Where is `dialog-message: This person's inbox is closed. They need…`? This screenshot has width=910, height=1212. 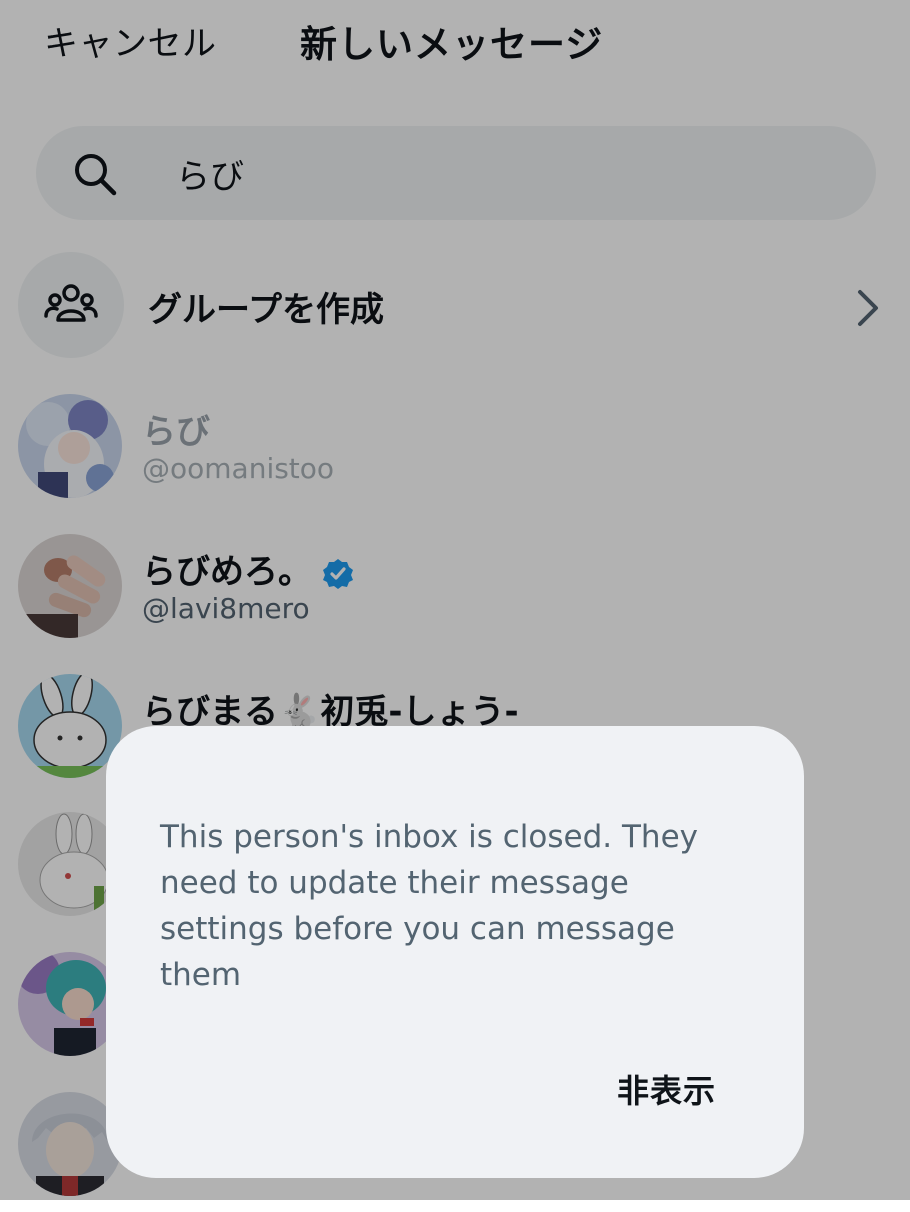
dialog-message: This person's inbox is closed. They need… is located at coordinates (429, 906).